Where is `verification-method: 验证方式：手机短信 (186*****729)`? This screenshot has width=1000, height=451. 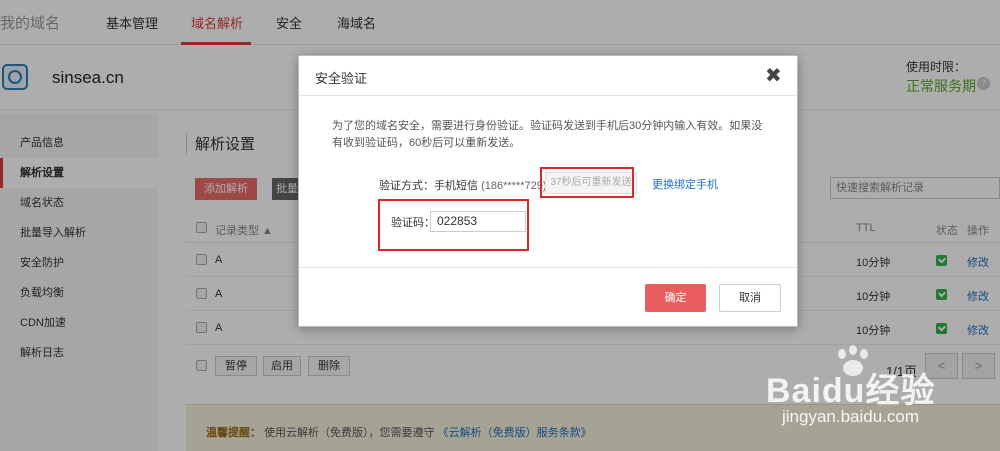
verification-method: 验证方式：手机短信 (186*****729) is located at coordinates (463, 185).